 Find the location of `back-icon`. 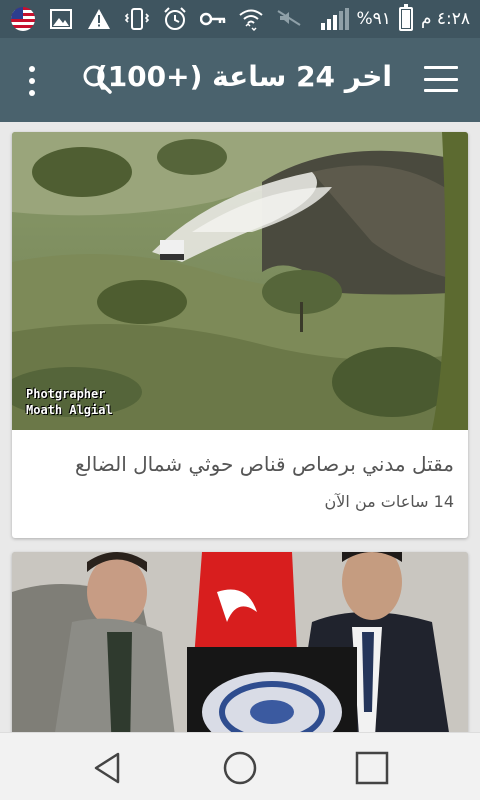

back-icon is located at coordinates (108, 768).